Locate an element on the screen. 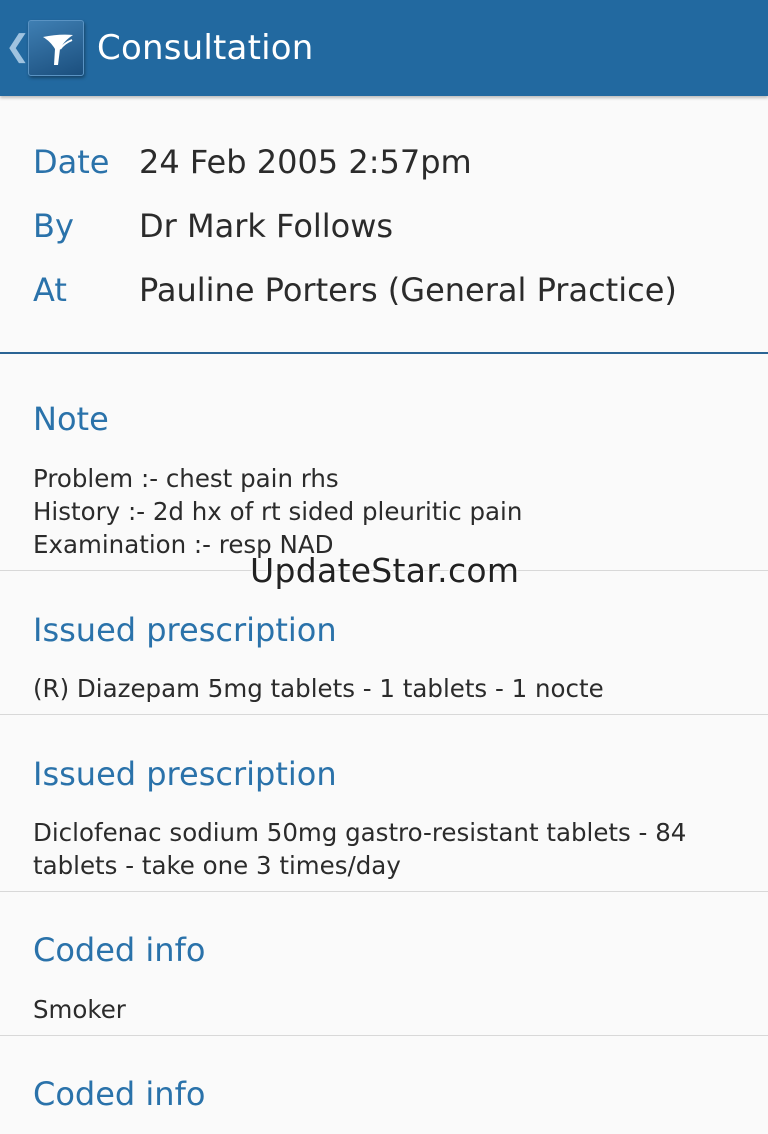 The image size is (768, 1134). at-value: Pauline Porters (General Practice) is located at coordinates (408, 290).